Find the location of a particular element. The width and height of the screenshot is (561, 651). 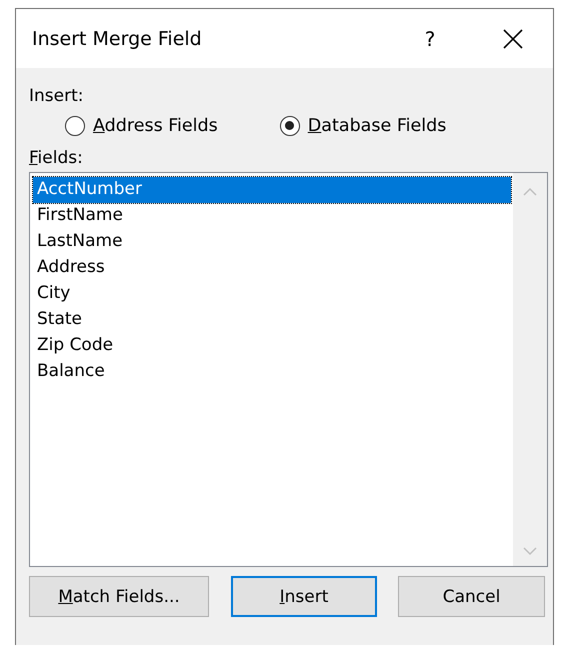

window-title: Insert Merge Field is located at coordinates (117, 39).